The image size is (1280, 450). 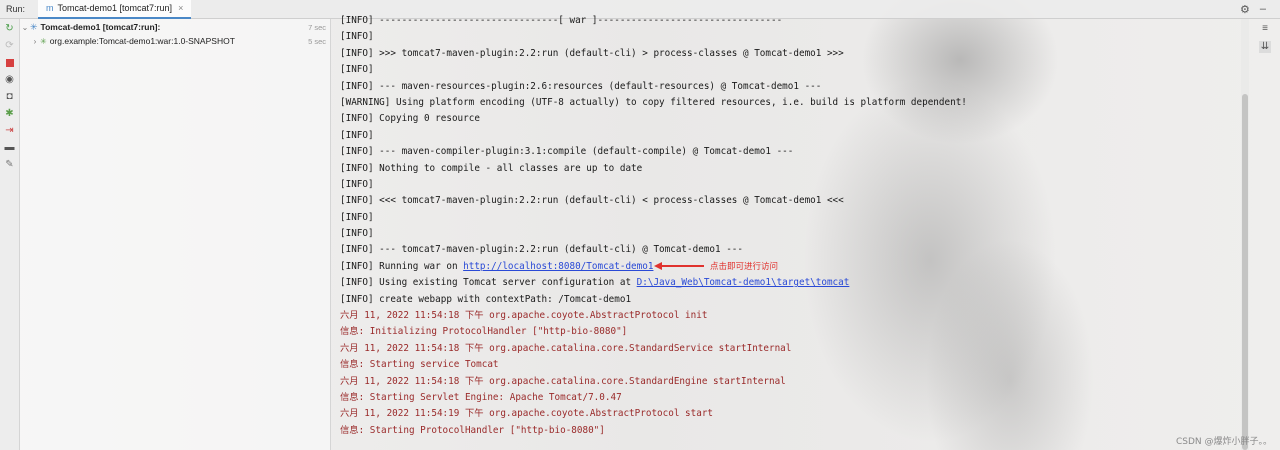 What do you see at coordinates (10, 234) in the screenshot?
I see `left-toolbar: ↻ ⟳ ◉ ◘ ✱ ⇥ ▬ ✎` at bounding box center [10, 234].